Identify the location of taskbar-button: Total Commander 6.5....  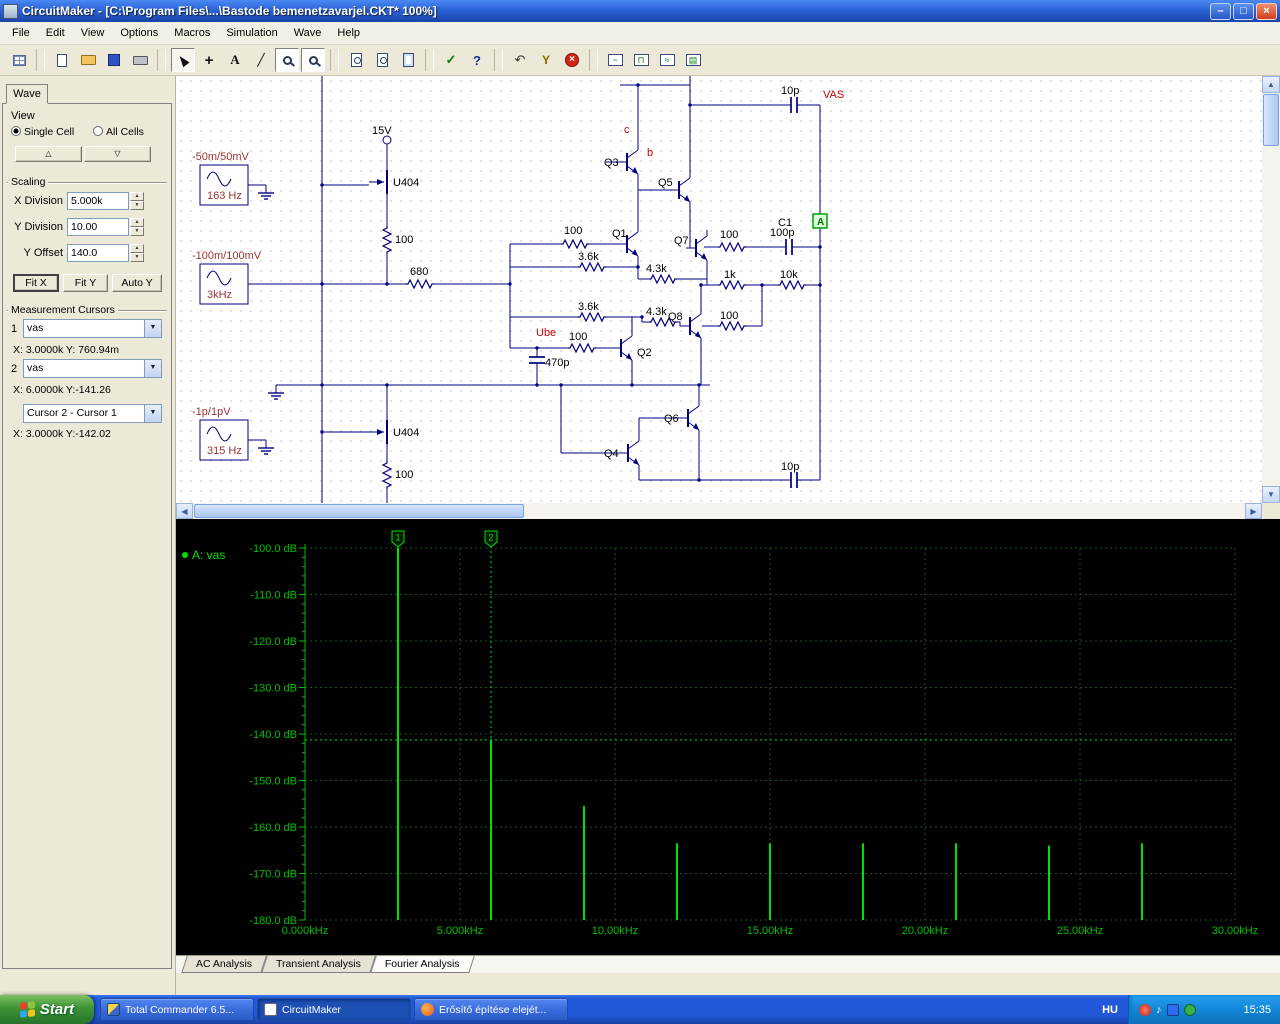
(177, 1009).